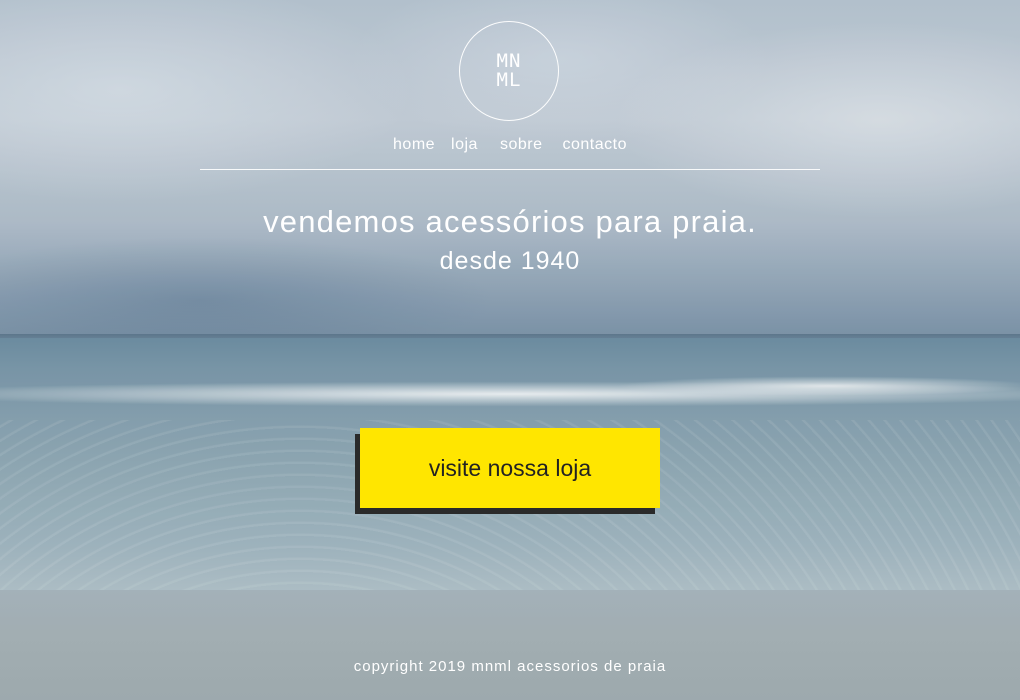  Describe the element at coordinates (510, 261) in the screenshot. I see `hero-since: desde 1940` at that location.